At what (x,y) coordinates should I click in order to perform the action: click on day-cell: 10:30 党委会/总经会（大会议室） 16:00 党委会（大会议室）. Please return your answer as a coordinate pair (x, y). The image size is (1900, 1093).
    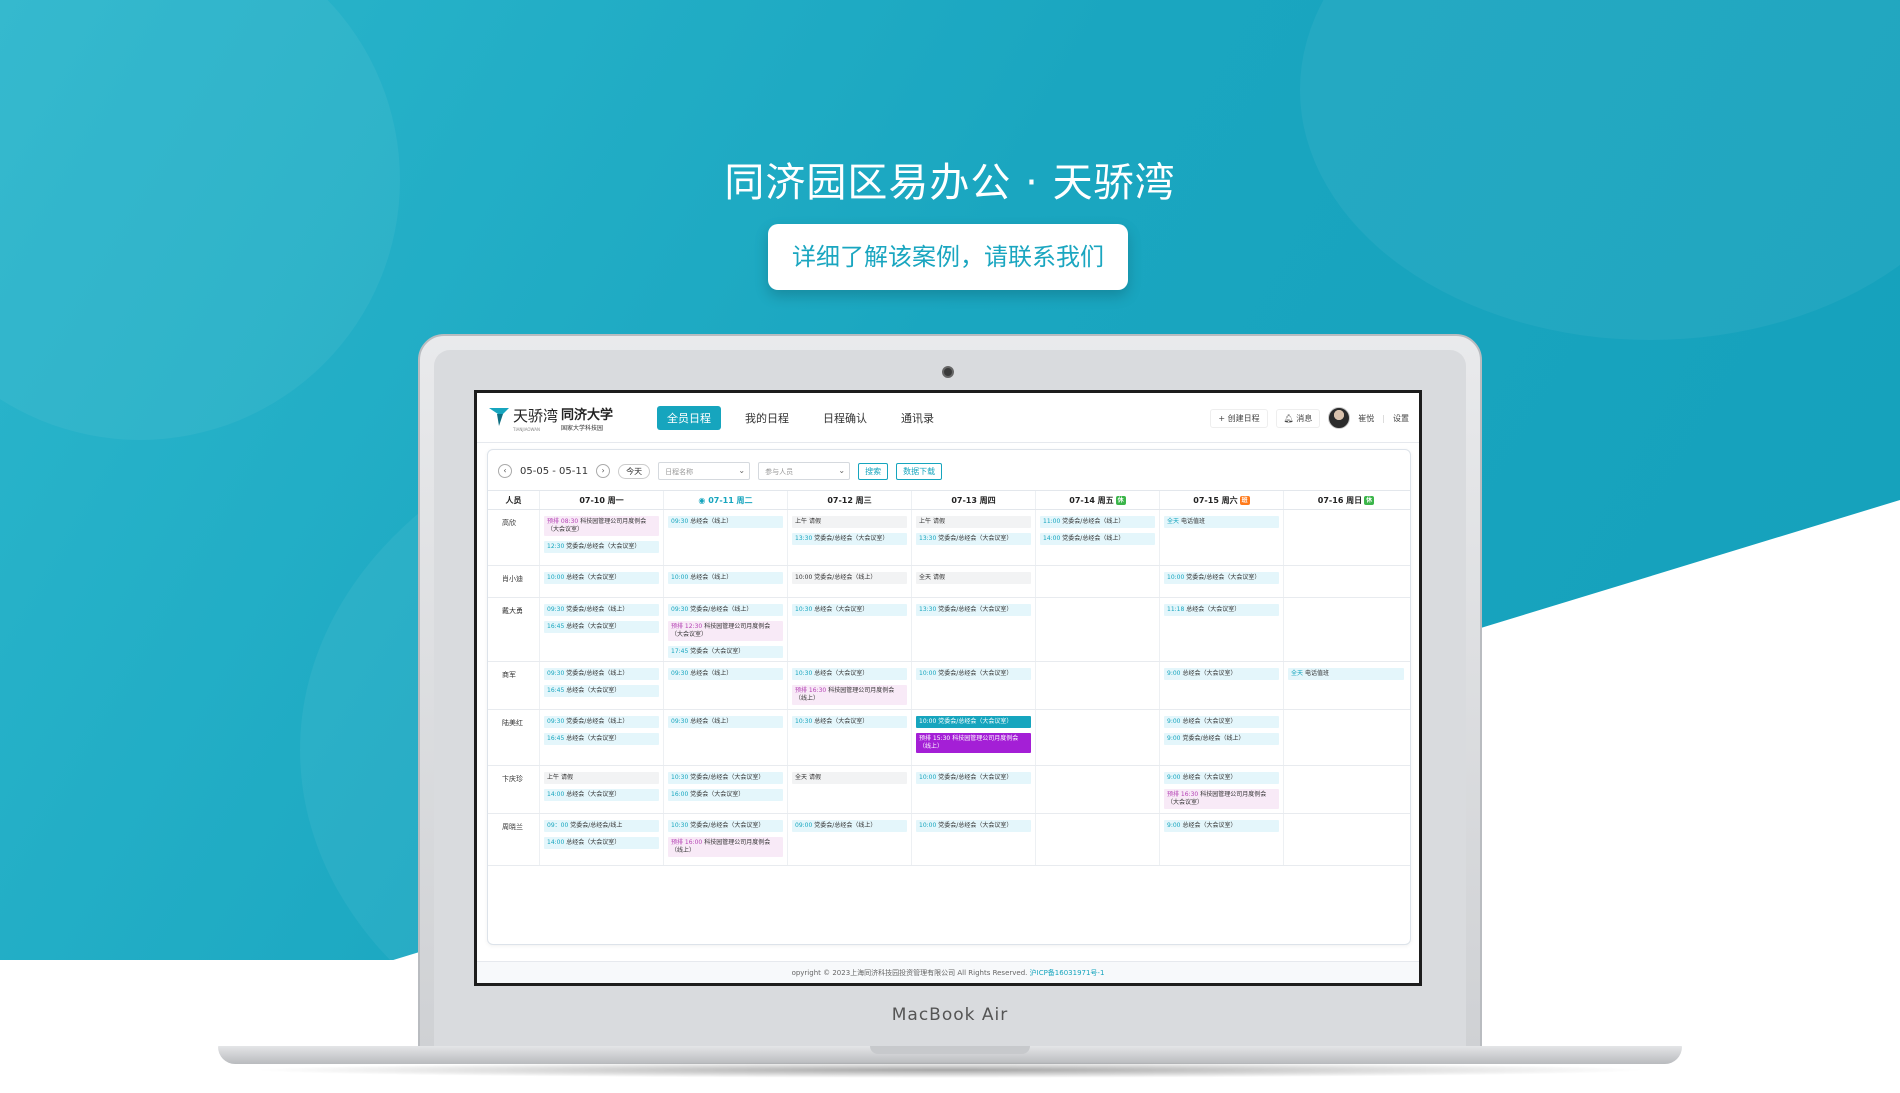
    Looking at the image, I should click on (726, 789).